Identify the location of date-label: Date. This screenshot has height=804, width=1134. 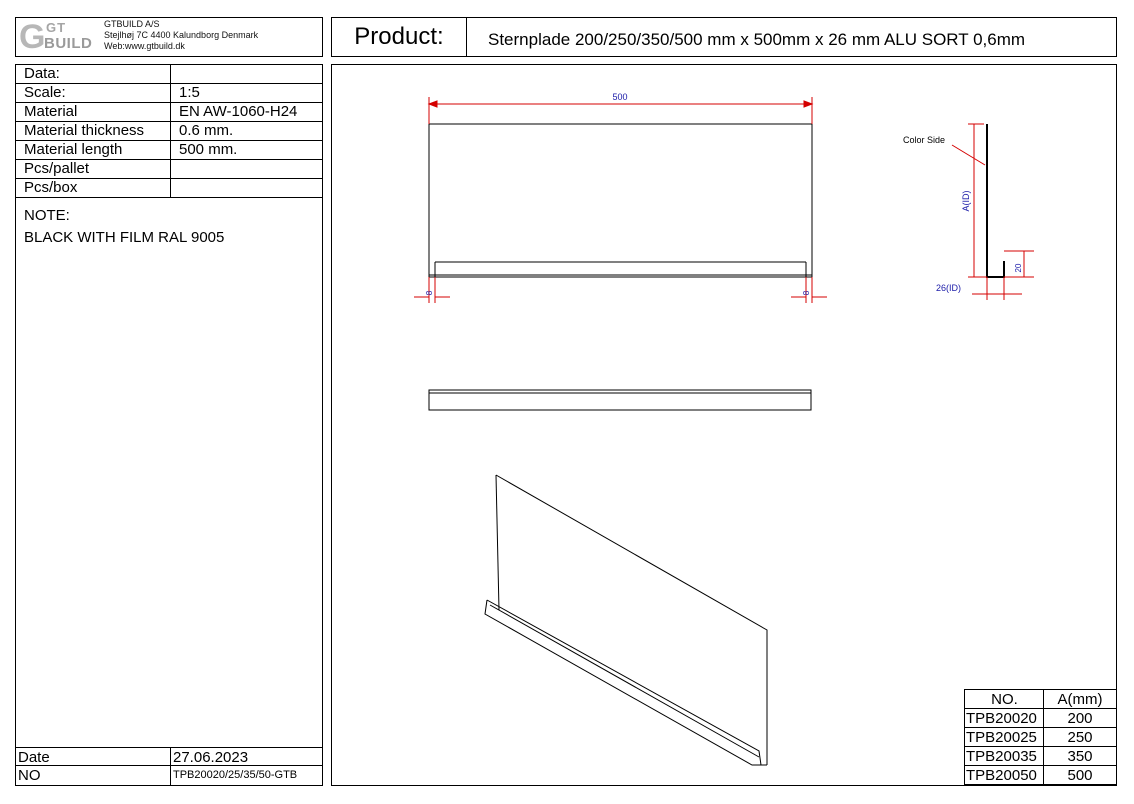
(34, 757).